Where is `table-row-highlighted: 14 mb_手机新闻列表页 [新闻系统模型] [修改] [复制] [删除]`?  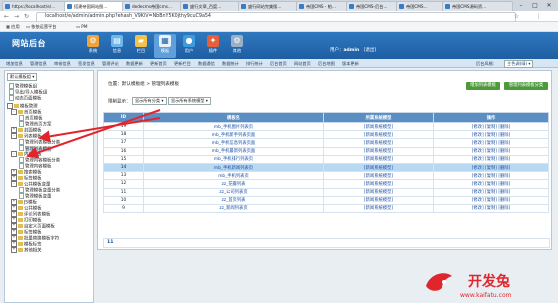
table-row-highlighted: 14 mb_手机新闻列表页 [新闻系统模型] [修改] [复制] [删除] is located at coordinates (326, 167).